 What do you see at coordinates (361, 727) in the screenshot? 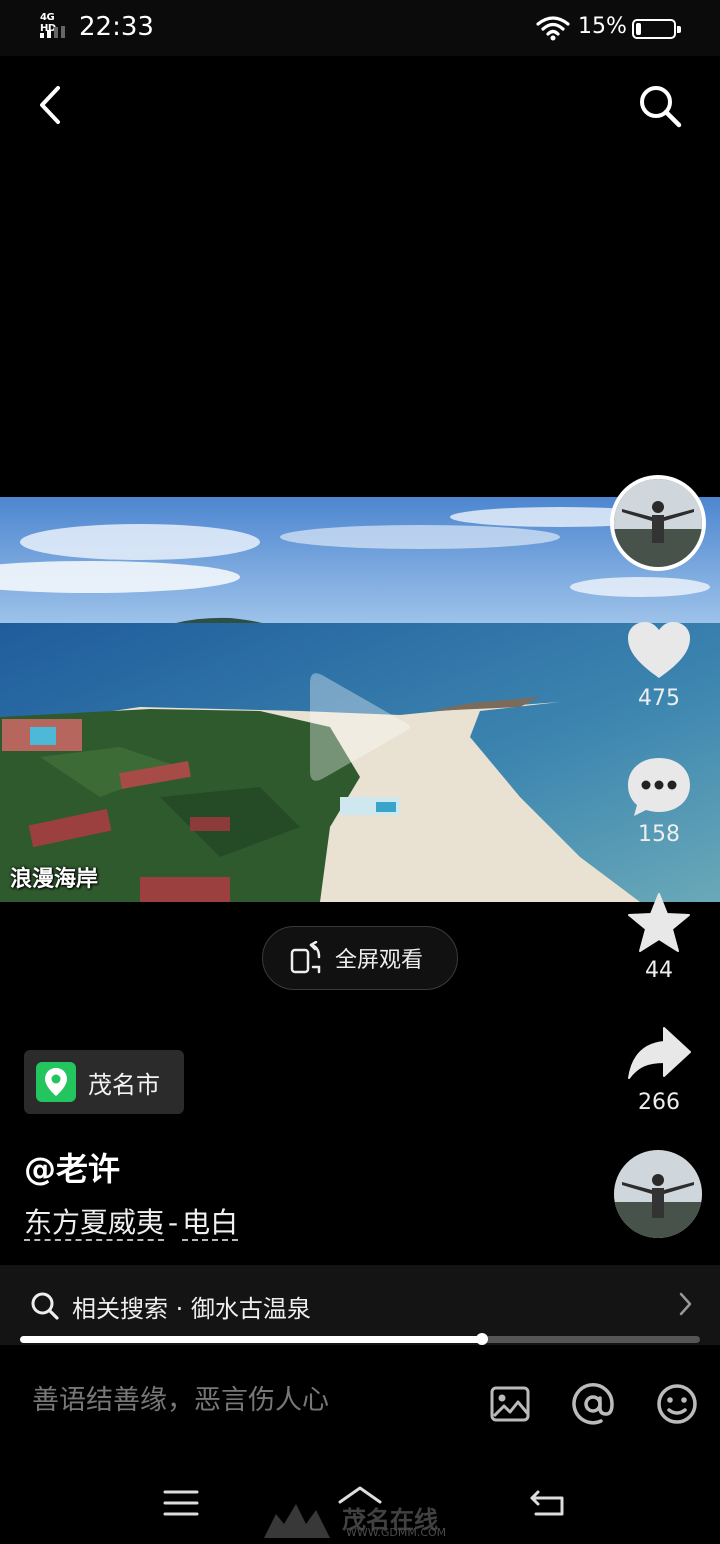
I see `play-icon` at bounding box center [361, 727].